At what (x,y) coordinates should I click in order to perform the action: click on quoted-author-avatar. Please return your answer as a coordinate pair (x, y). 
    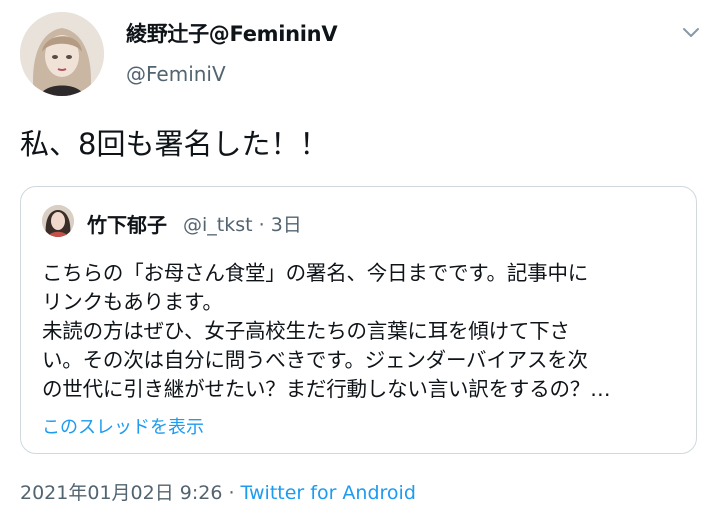
    Looking at the image, I should click on (58, 221).